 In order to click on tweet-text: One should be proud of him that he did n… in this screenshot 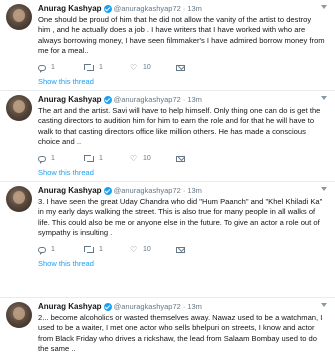, I will do `click(181, 35)`.